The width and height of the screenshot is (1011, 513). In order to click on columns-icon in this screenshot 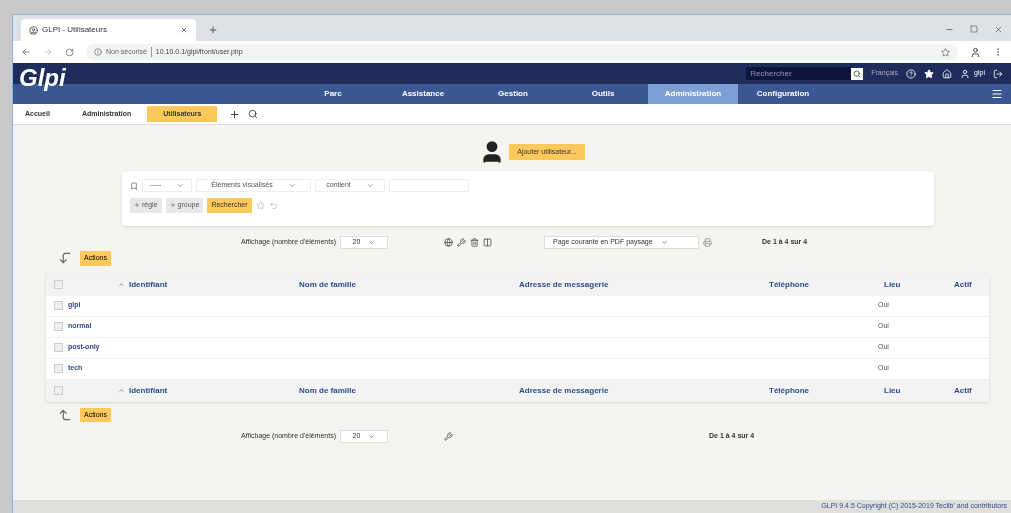, I will do `click(487, 242)`.